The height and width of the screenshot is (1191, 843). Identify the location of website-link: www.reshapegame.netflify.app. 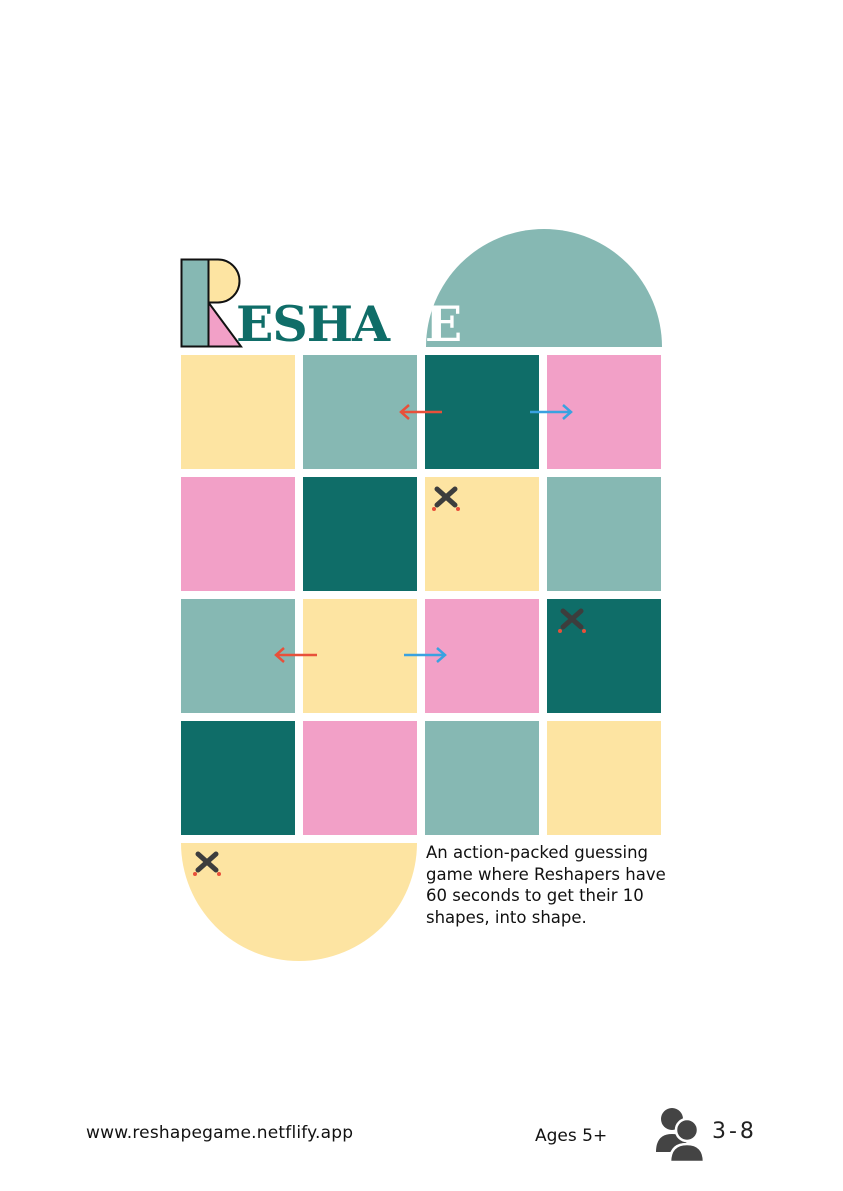
(219, 1133).